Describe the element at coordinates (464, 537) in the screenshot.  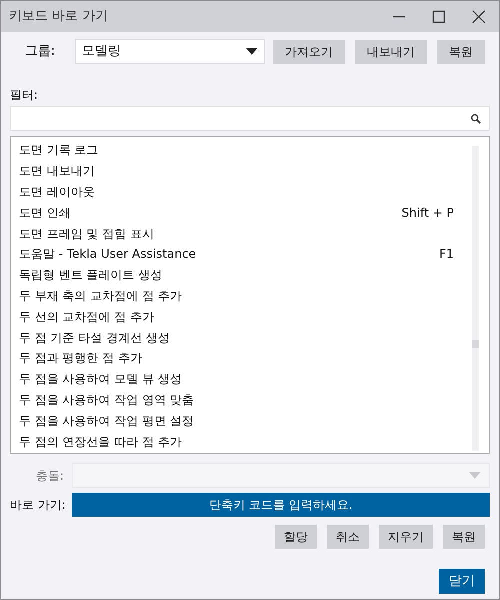
I see `shortcut-action-button: 복원` at that location.